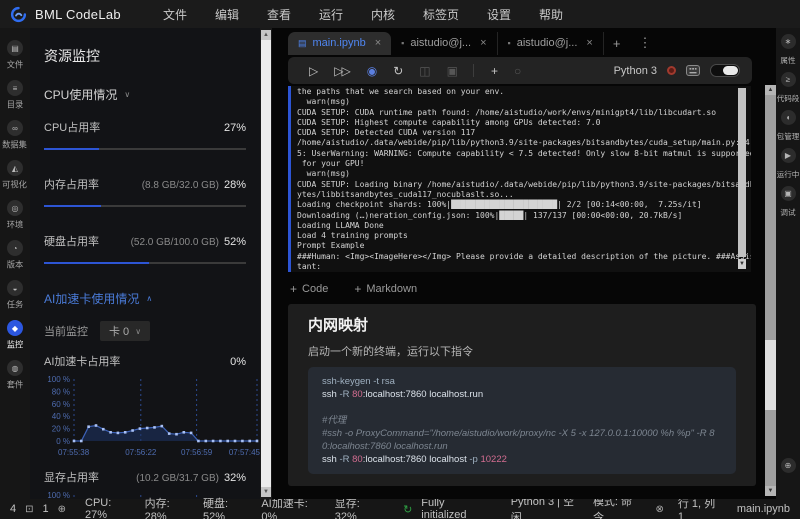 This screenshot has height=519, width=800. I want to click on search-icon: ⊕, so click(788, 465).